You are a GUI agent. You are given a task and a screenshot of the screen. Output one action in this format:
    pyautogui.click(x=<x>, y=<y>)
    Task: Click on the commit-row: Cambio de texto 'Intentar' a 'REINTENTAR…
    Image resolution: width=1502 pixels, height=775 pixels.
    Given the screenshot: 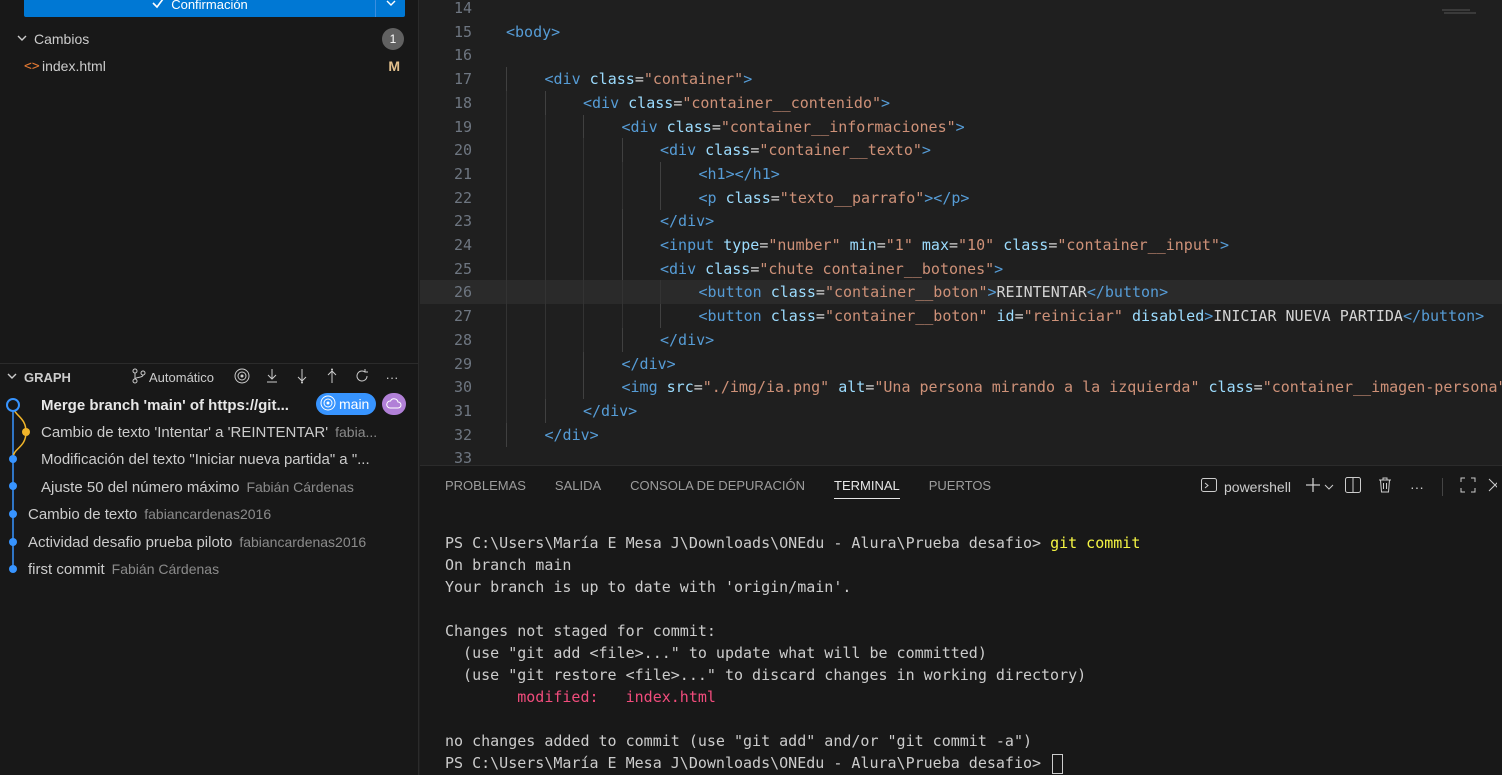 What is the action you would take?
    pyautogui.click(x=229, y=432)
    